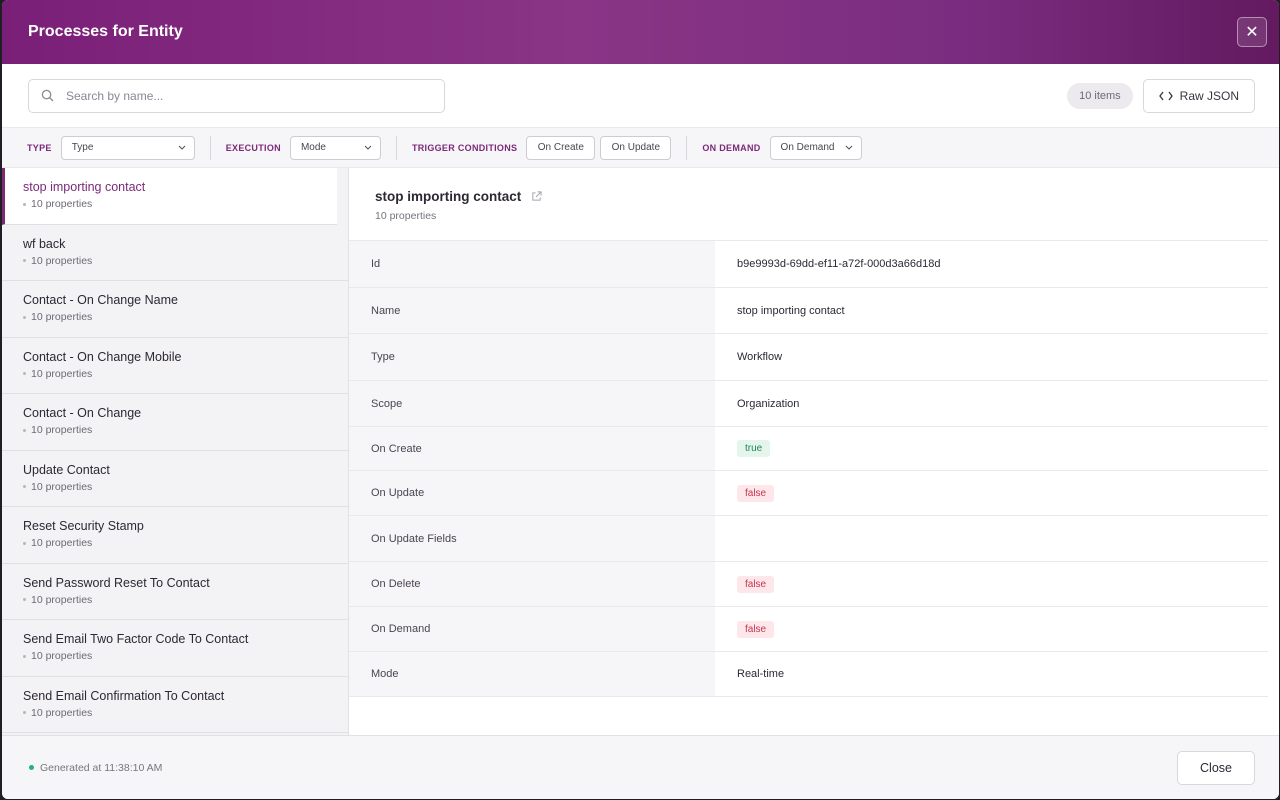 This screenshot has width=1280, height=800. What do you see at coordinates (640, 95) in the screenshot?
I see `search-row: 10 items Raw JSON` at bounding box center [640, 95].